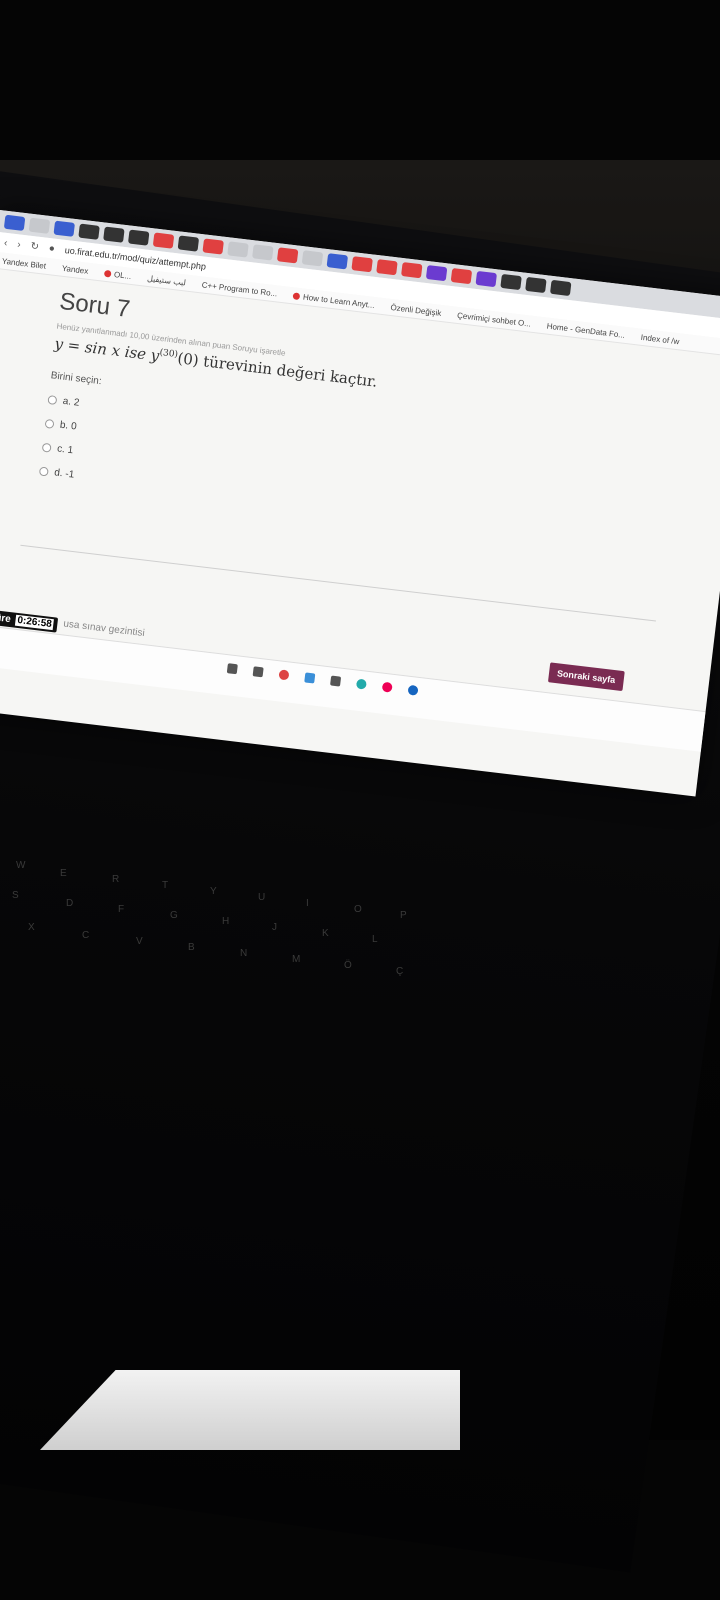  Describe the element at coordinates (6, 242) in the screenshot. I see `back-icon: ‹` at that location.